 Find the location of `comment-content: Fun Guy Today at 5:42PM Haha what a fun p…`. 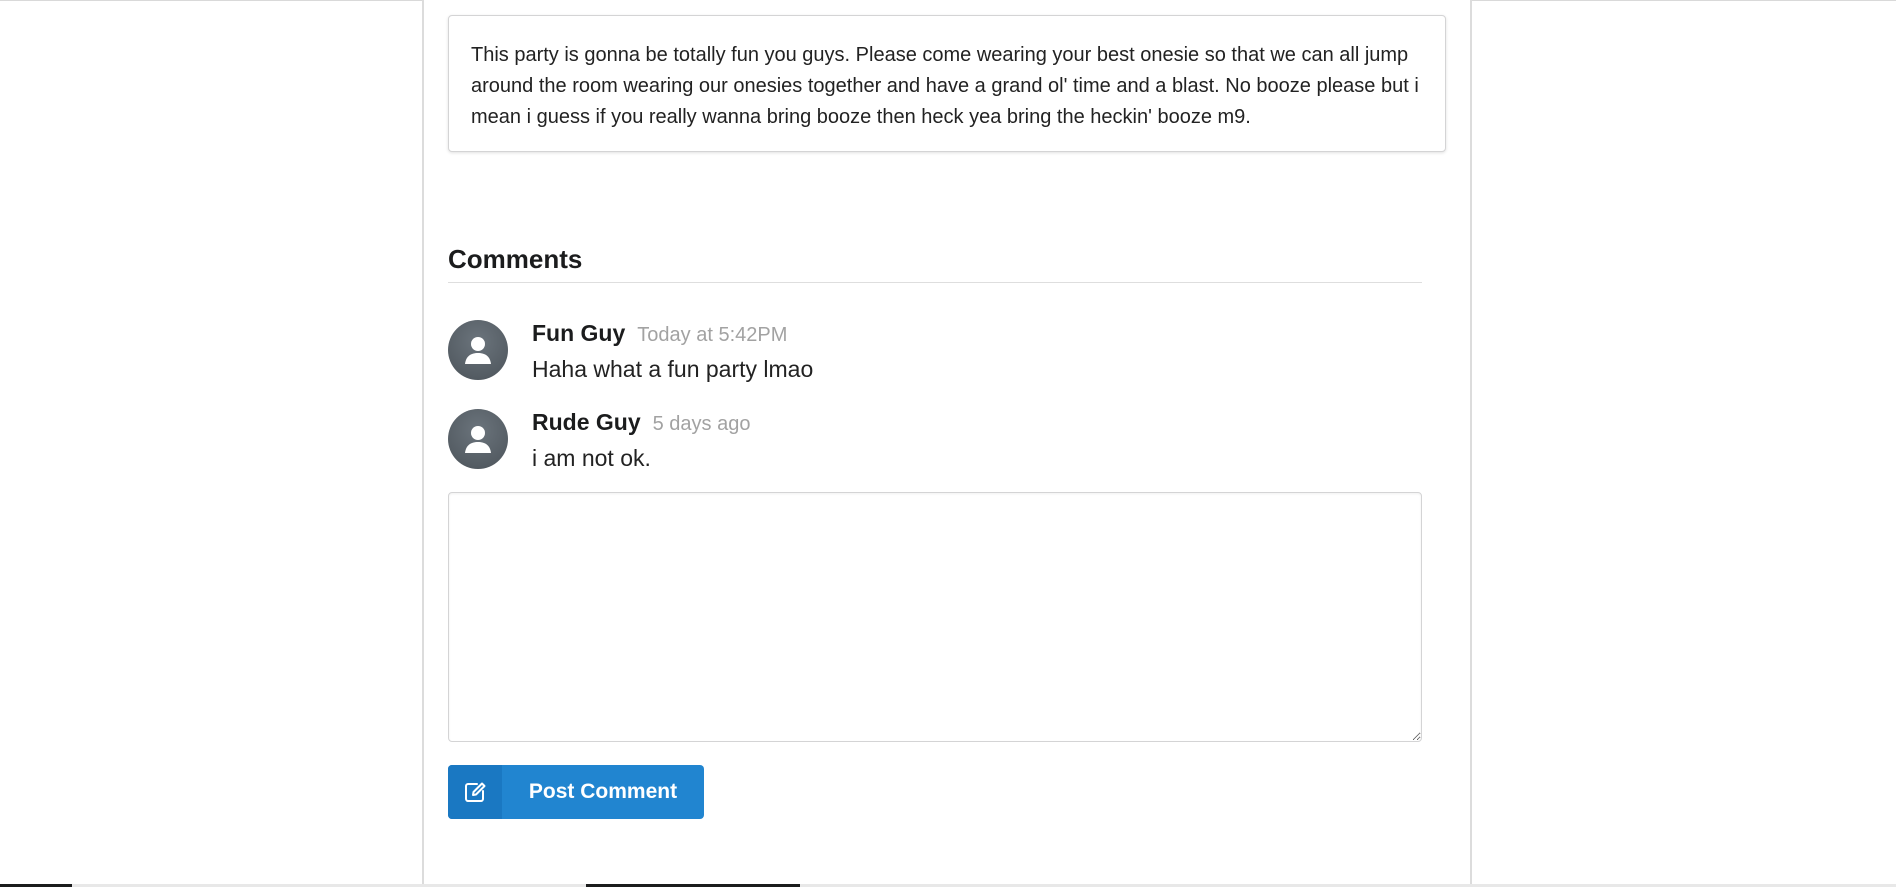

comment-content: Fun Guy Today at 5:42PM Haha what a fun p… is located at coordinates (972, 351).